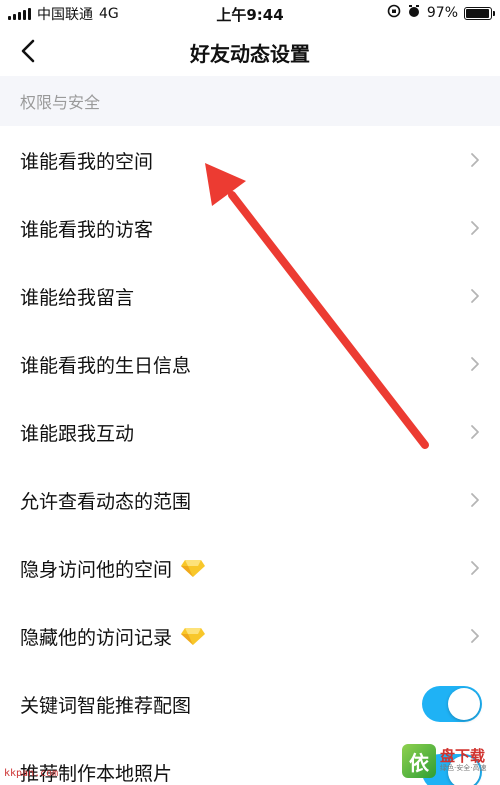 The height and width of the screenshot is (785, 500). I want to click on row-label: 谁能看我的访客, so click(87, 229).